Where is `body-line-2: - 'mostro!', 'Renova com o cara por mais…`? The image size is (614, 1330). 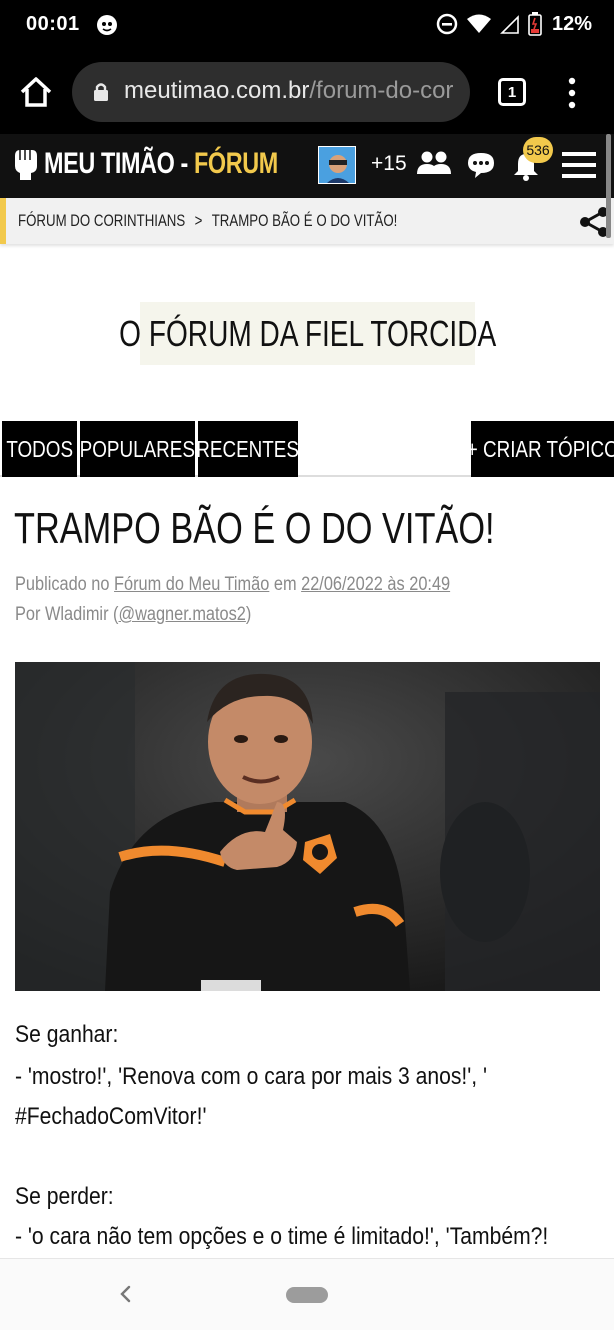 body-line-2: - 'mostro!', 'Renova com o cara por mais… is located at coordinates (251, 1076).